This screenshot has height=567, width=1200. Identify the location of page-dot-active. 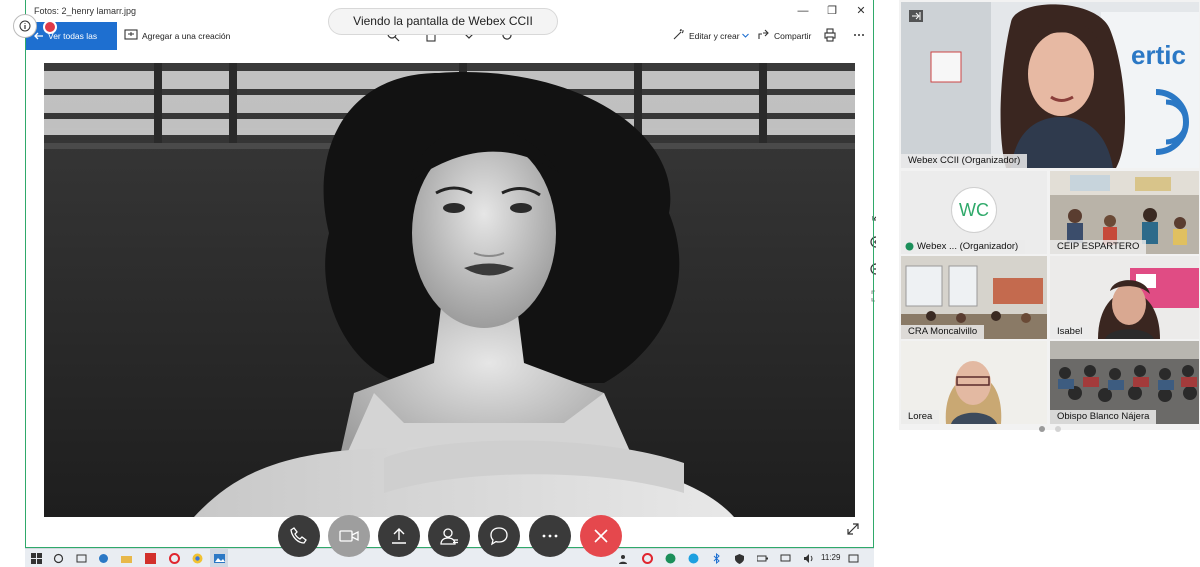
(1042, 429).